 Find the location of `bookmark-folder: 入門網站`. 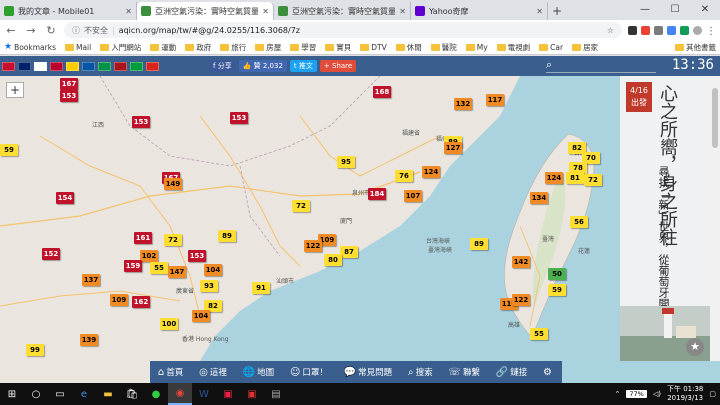

bookmark-folder: 入門網站 is located at coordinates (120, 47).